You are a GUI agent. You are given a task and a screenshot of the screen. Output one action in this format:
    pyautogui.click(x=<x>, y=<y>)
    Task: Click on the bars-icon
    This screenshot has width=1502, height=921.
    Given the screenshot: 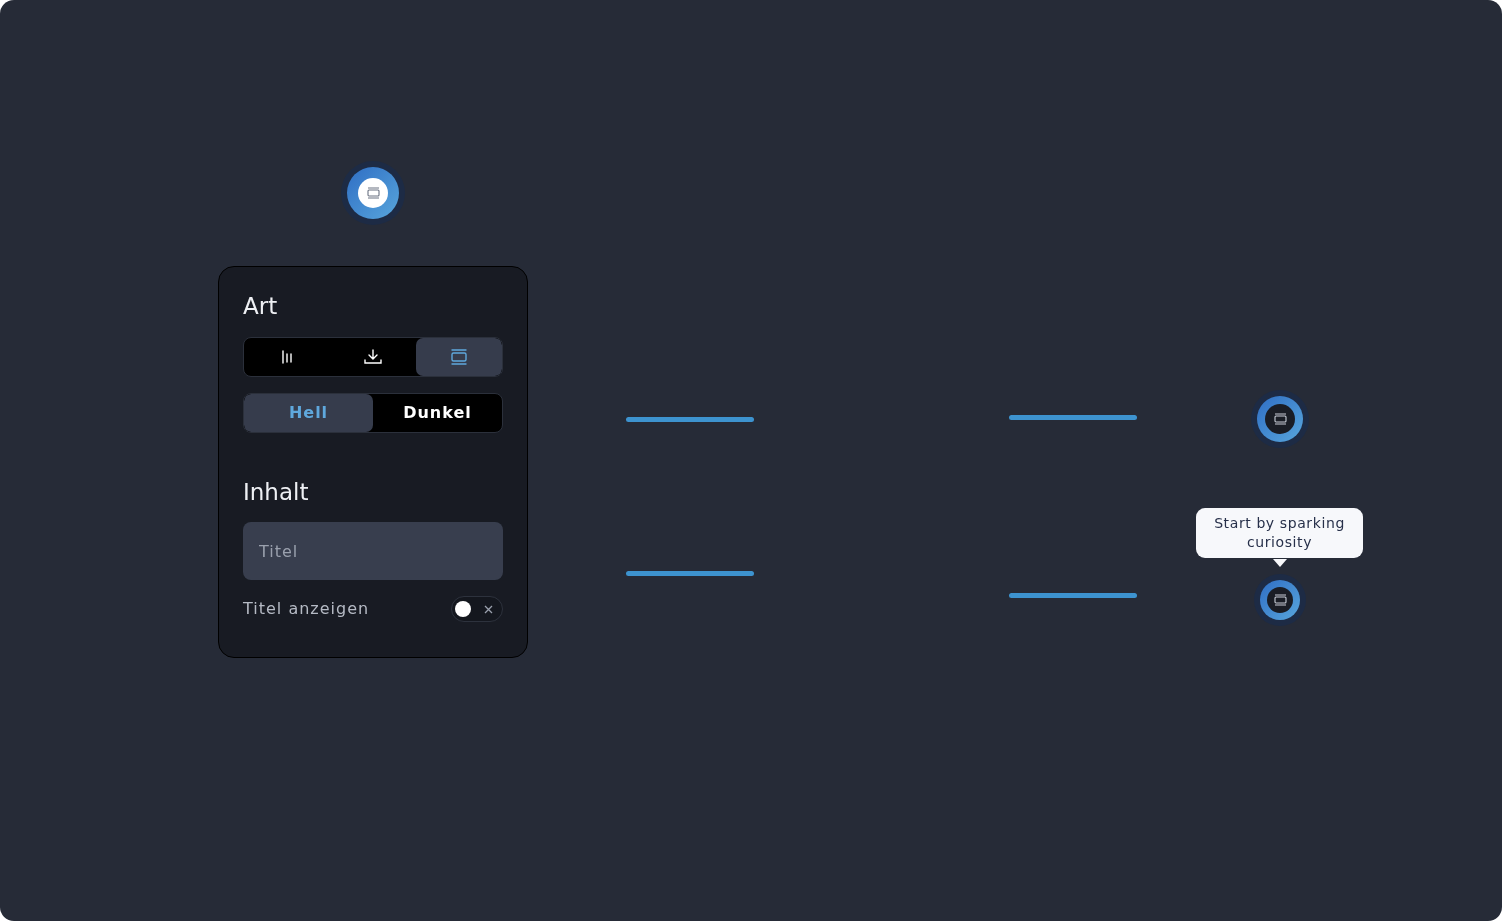 What is the action you would take?
    pyautogui.click(x=287, y=356)
    